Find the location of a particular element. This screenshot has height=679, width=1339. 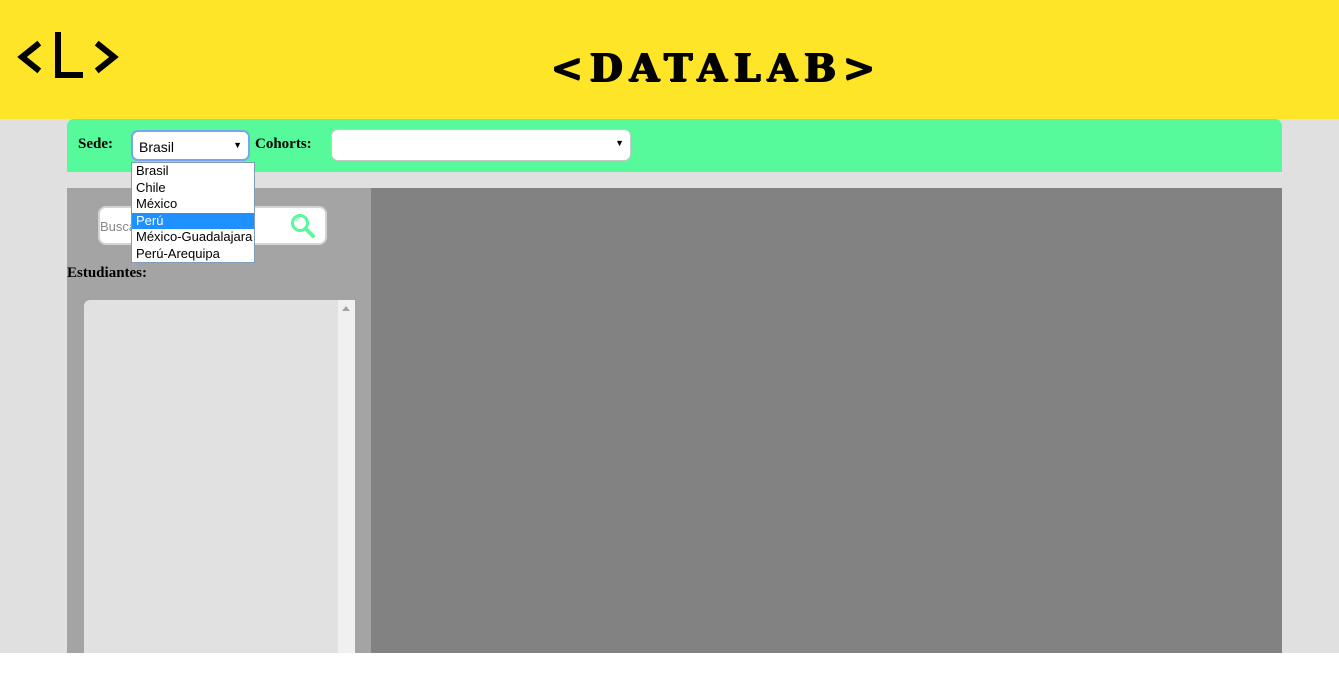

sede-option-peru: Perú is located at coordinates (193, 220).